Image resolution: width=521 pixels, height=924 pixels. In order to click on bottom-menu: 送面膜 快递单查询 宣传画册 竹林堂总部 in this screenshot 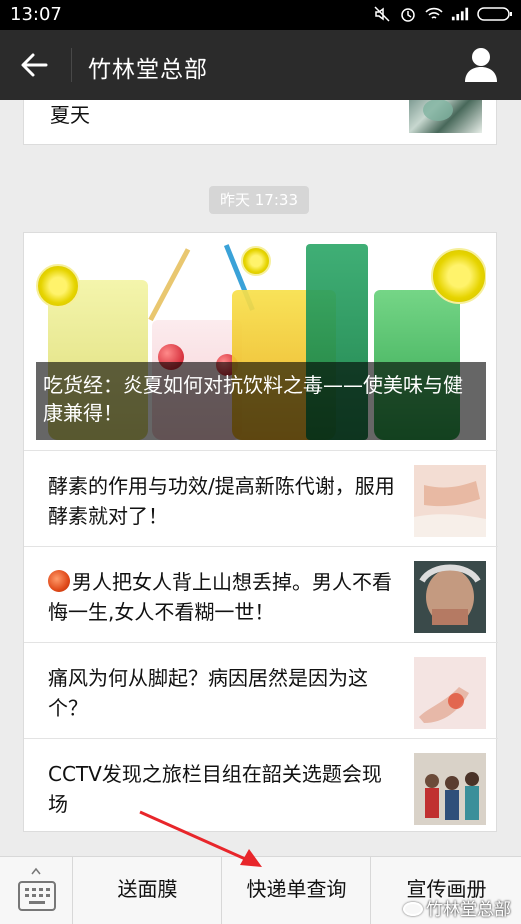, I will do `click(260, 890)`.